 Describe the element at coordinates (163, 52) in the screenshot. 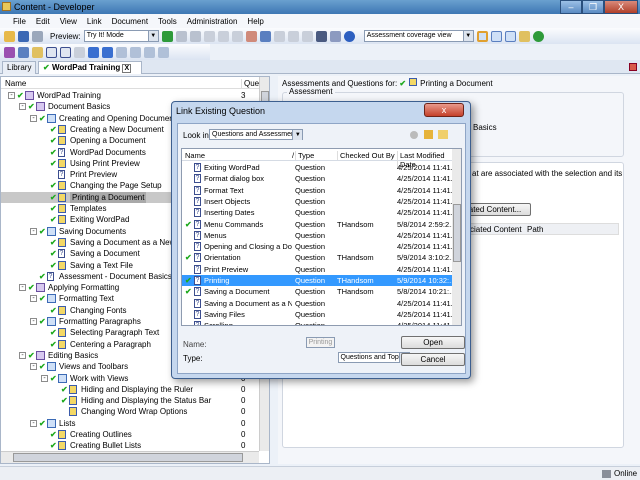

I see `check-out-icon` at that location.